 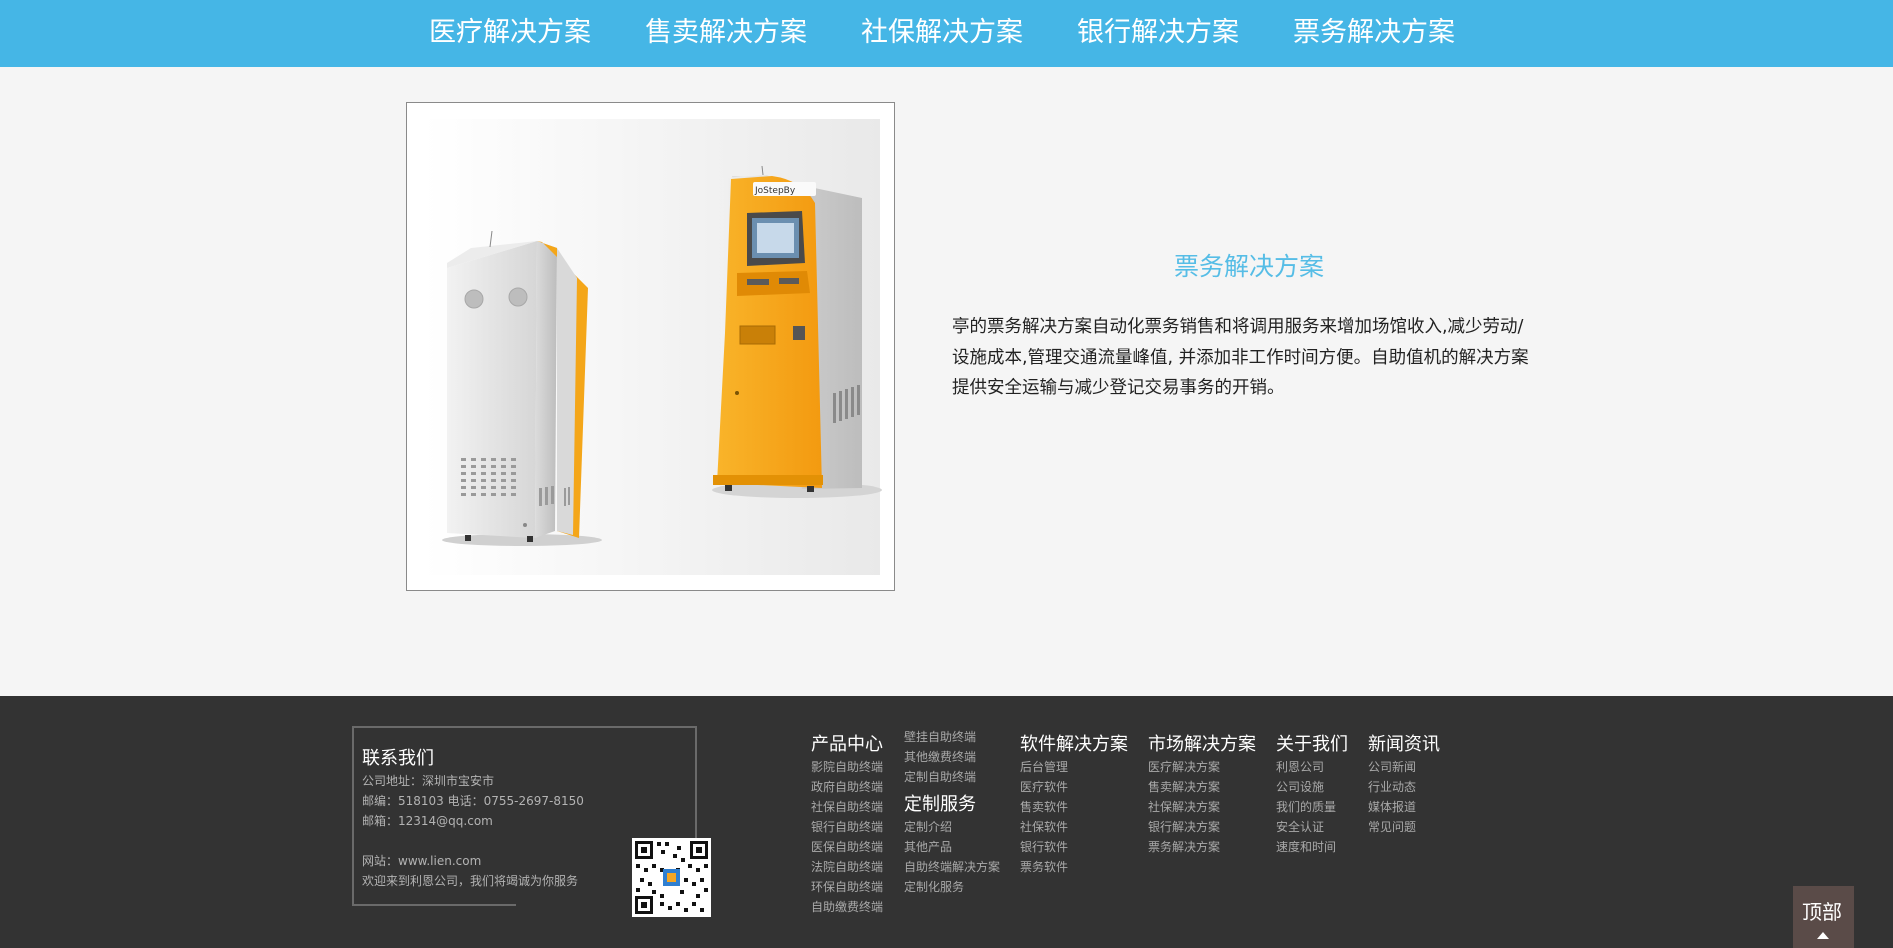 I want to click on footer-custom-title: 定制服务, so click(x=940, y=803).